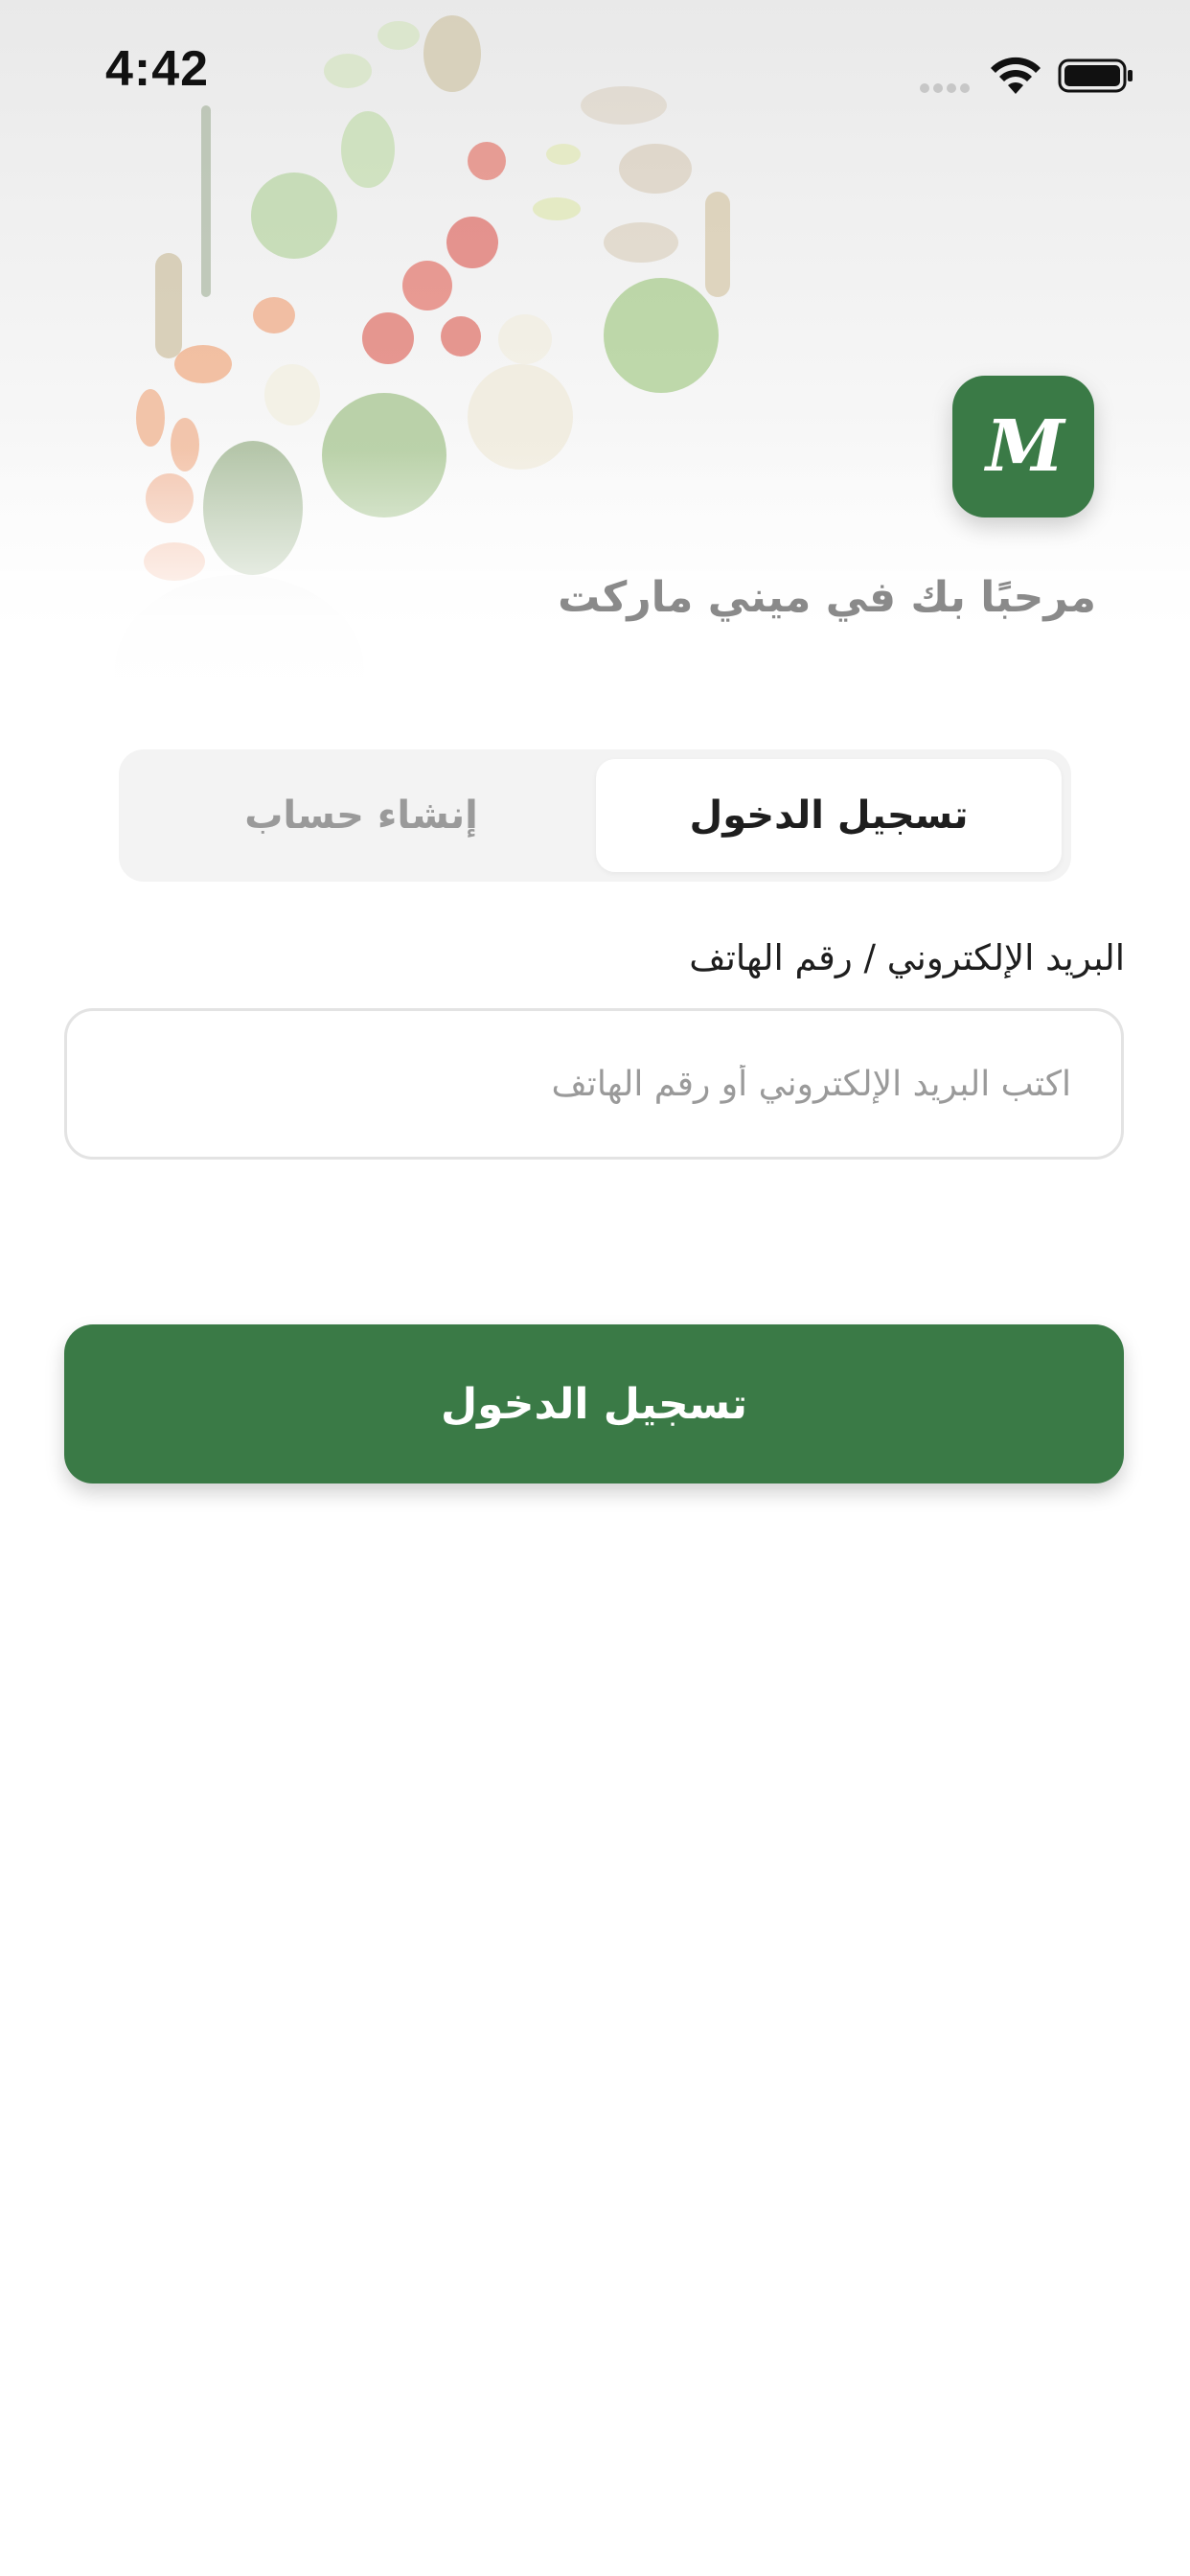 This screenshot has width=1190, height=2576. Describe the element at coordinates (595, 815) in the screenshot. I see `auth-tabs: تسجيل الدخول إنشاء حساب` at that location.